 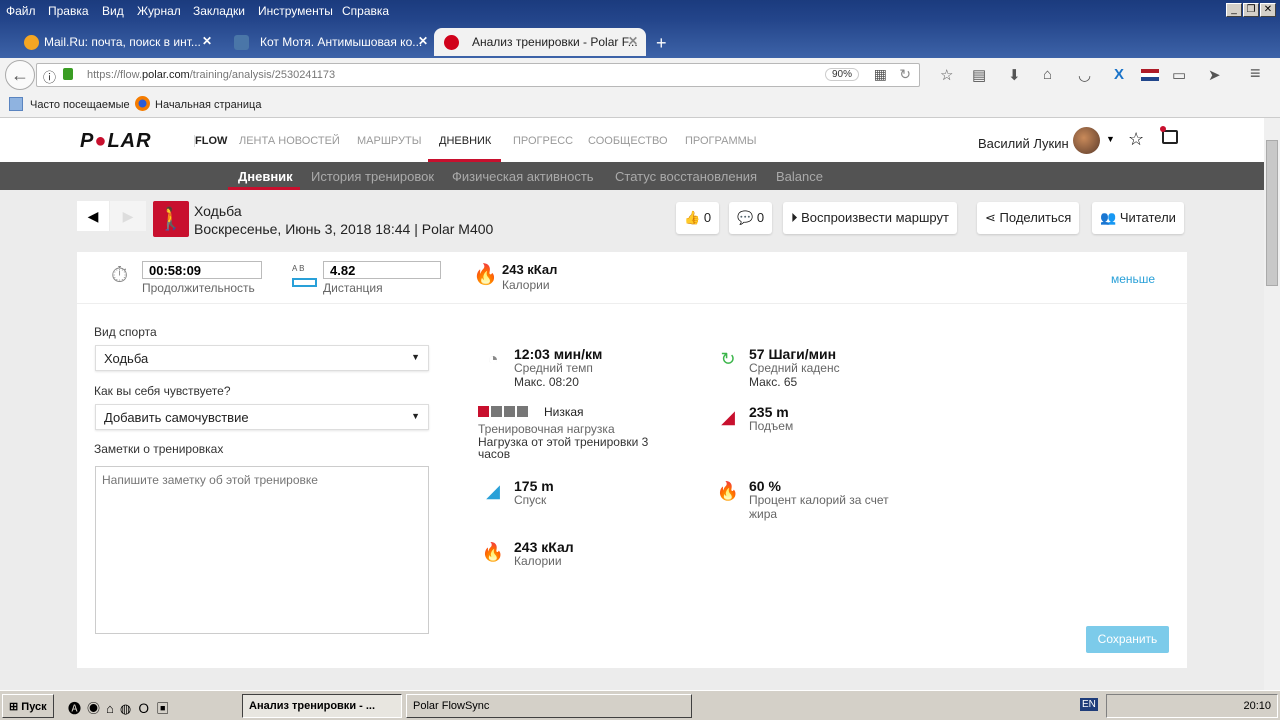 What do you see at coordinates (728, 417) in the screenshot?
I see `ascent-icon: ◢` at bounding box center [728, 417].